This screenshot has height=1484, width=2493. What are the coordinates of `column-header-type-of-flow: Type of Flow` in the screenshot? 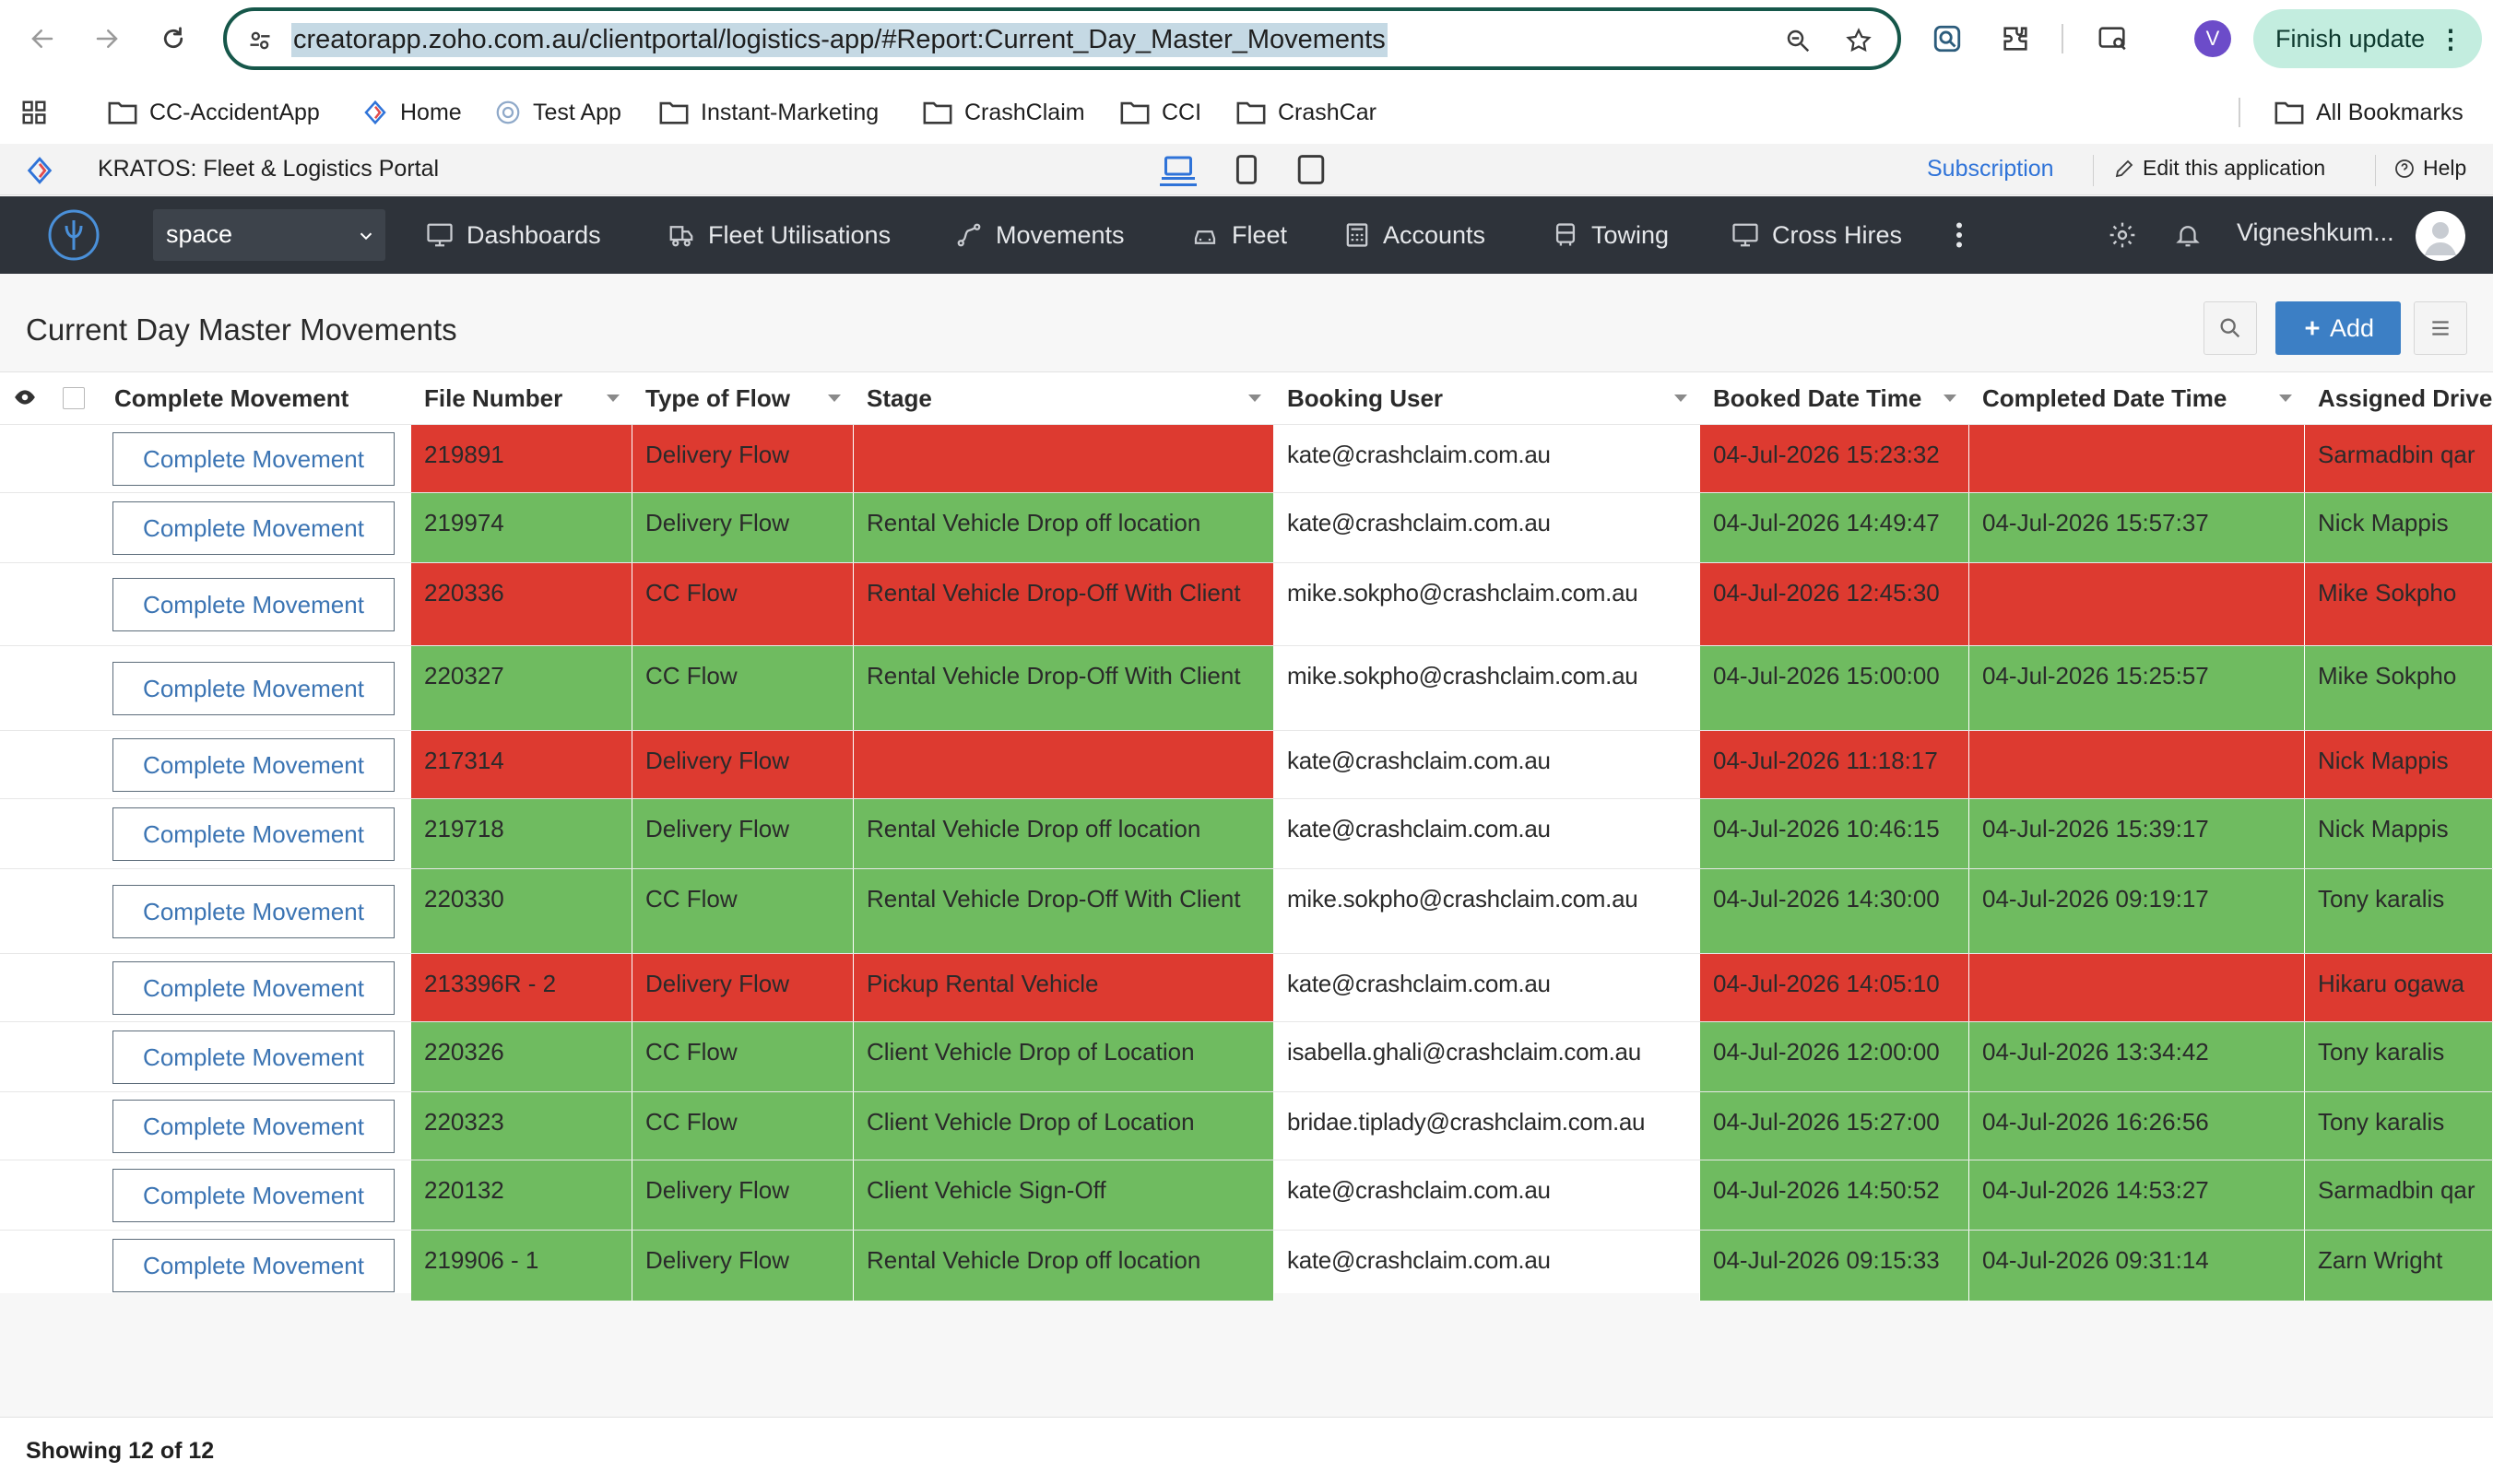 It's located at (743, 398).